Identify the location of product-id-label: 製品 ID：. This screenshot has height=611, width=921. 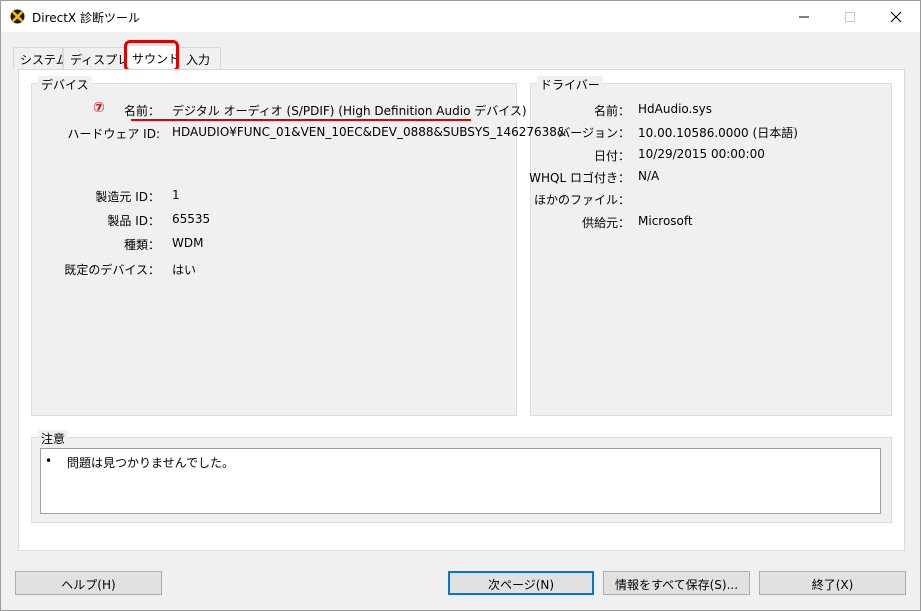
(133, 221).